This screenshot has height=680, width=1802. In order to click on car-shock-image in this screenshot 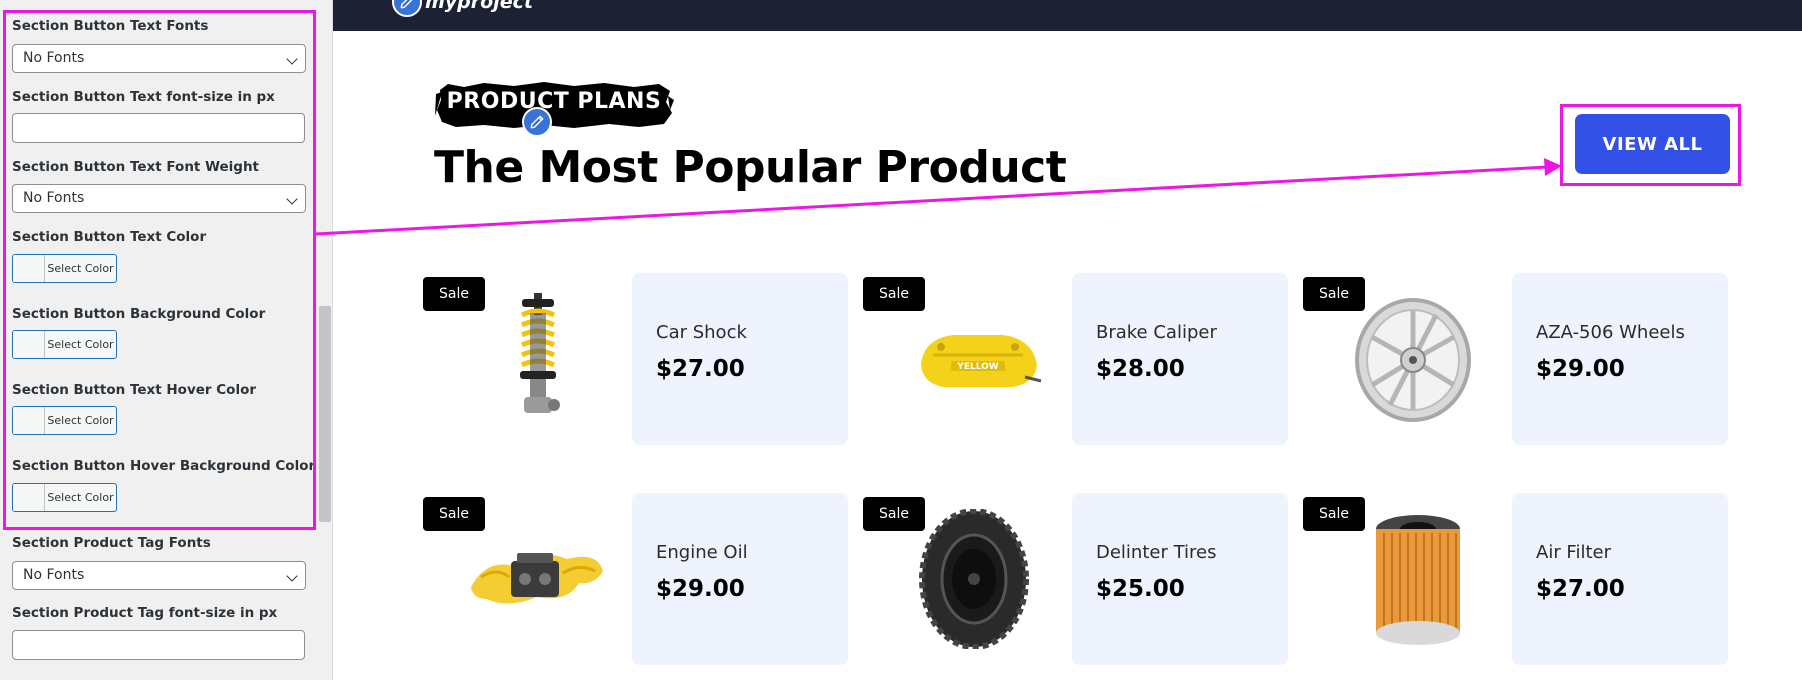, I will do `click(540, 353)`.